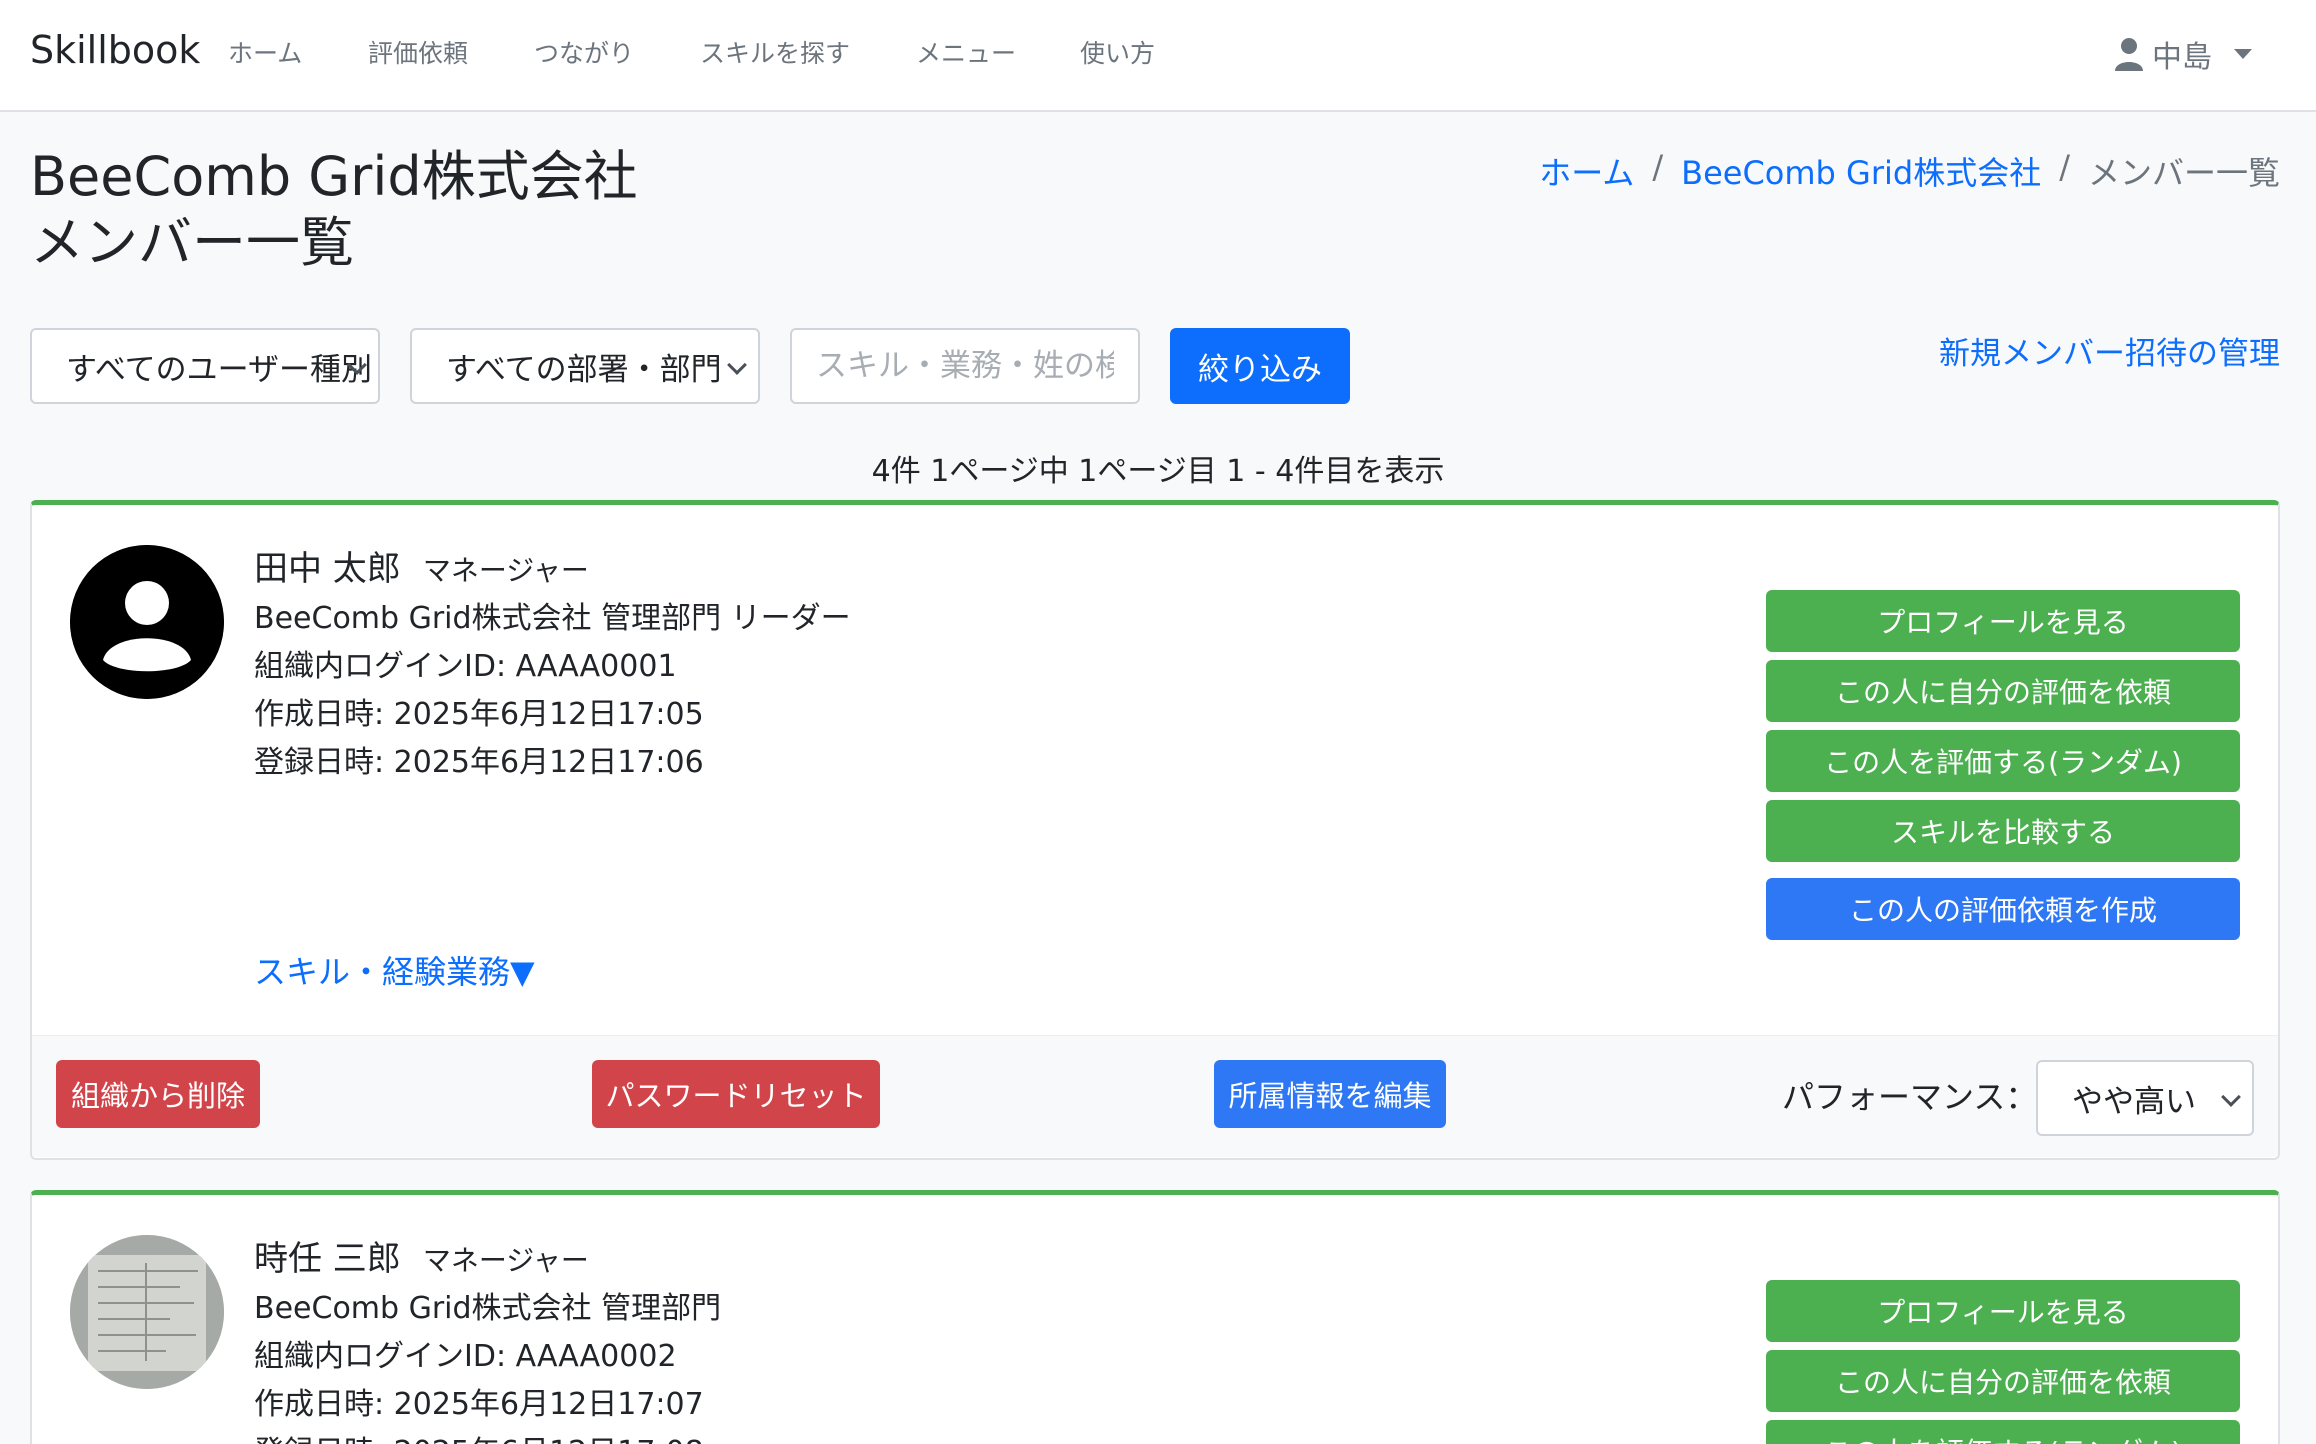 This screenshot has height=1444, width=2316. Describe the element at coordinates (327, 565) in the screenshot. I see `member-full-name: 田中 太郎` at that location.